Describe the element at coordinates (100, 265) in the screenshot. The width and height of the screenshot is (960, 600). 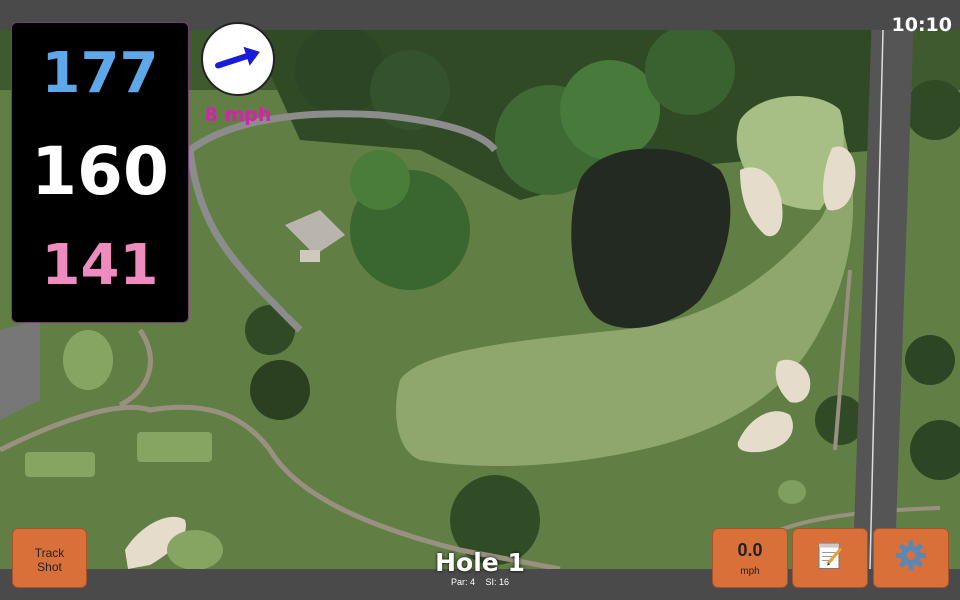
I see `front-distance: 141` at that location.